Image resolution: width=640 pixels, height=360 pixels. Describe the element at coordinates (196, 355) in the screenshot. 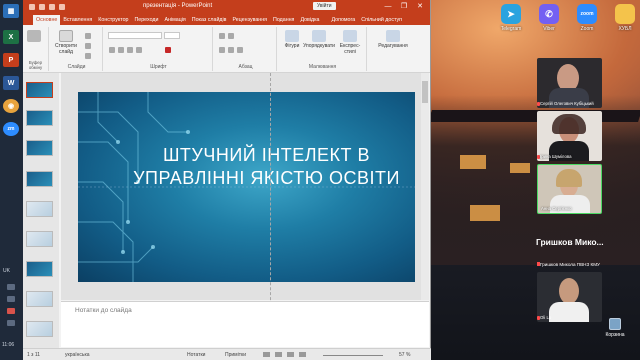

I see `notes-toggle: Нотатки` at that location.